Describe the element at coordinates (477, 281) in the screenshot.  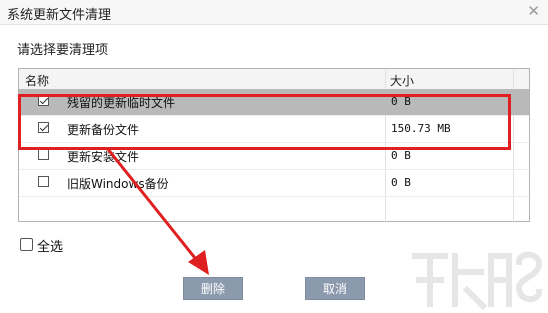
I see `watermark-logo-icon` at that location.